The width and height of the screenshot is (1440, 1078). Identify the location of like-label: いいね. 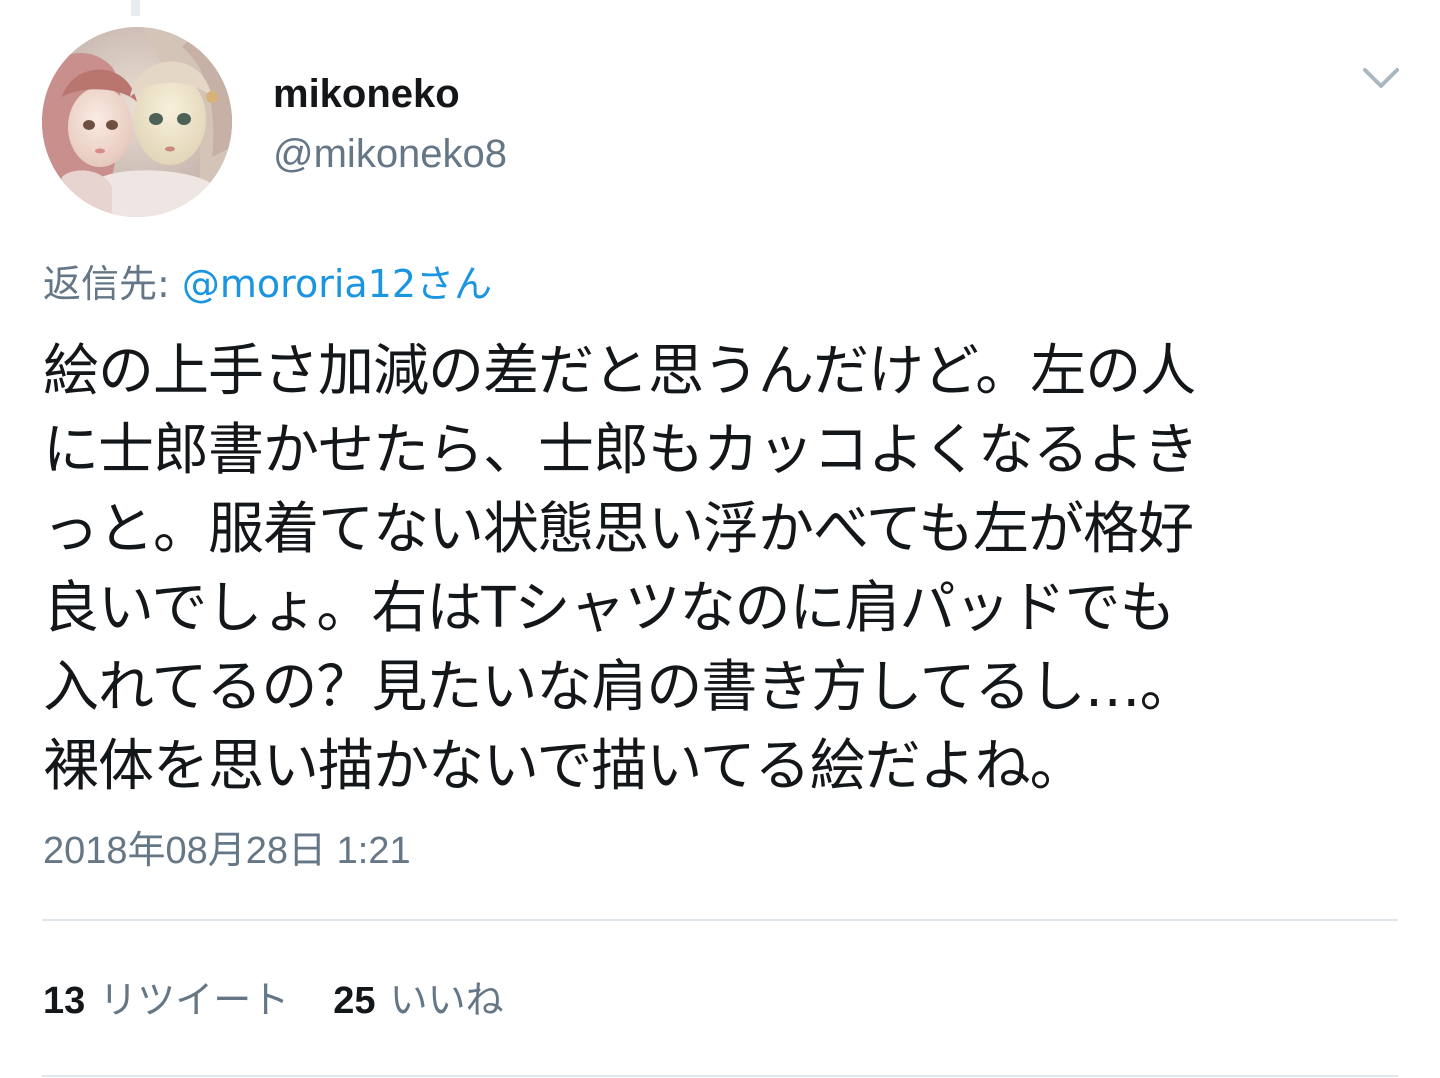
(446, 1000).